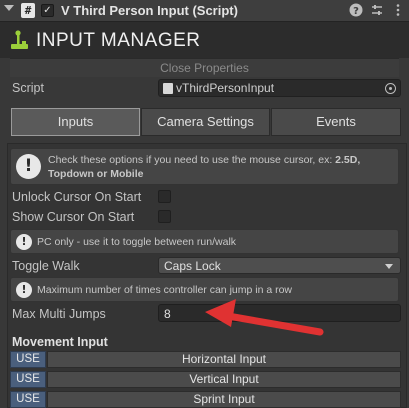 Image resolution: width=409 pixels, height=408 pixels. Describe the element at coordinates (168, 88) in the screenshot. I see `script-file-icon` at that location.